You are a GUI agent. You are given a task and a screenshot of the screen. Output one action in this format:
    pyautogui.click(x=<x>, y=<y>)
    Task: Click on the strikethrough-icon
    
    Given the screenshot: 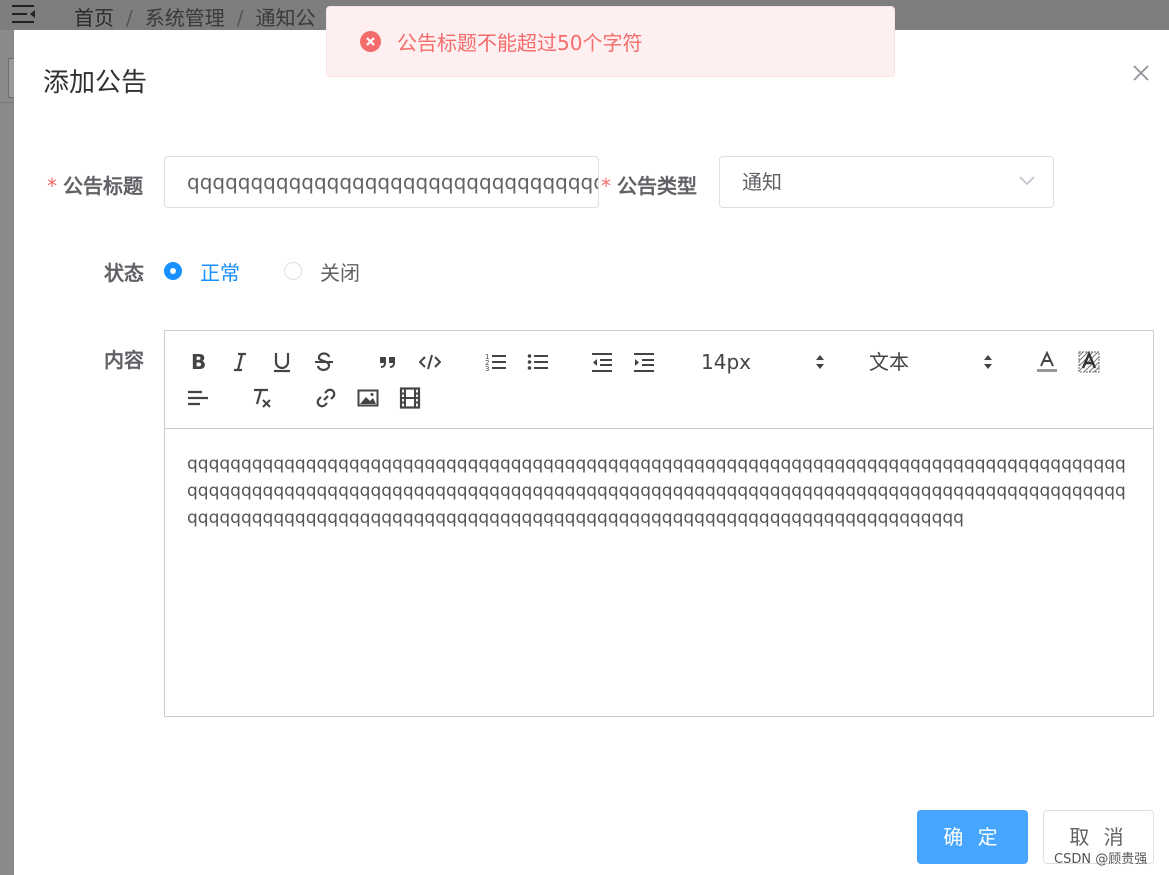 What is the action you would take?
    pyautogui.click(x=324, y=362)
    